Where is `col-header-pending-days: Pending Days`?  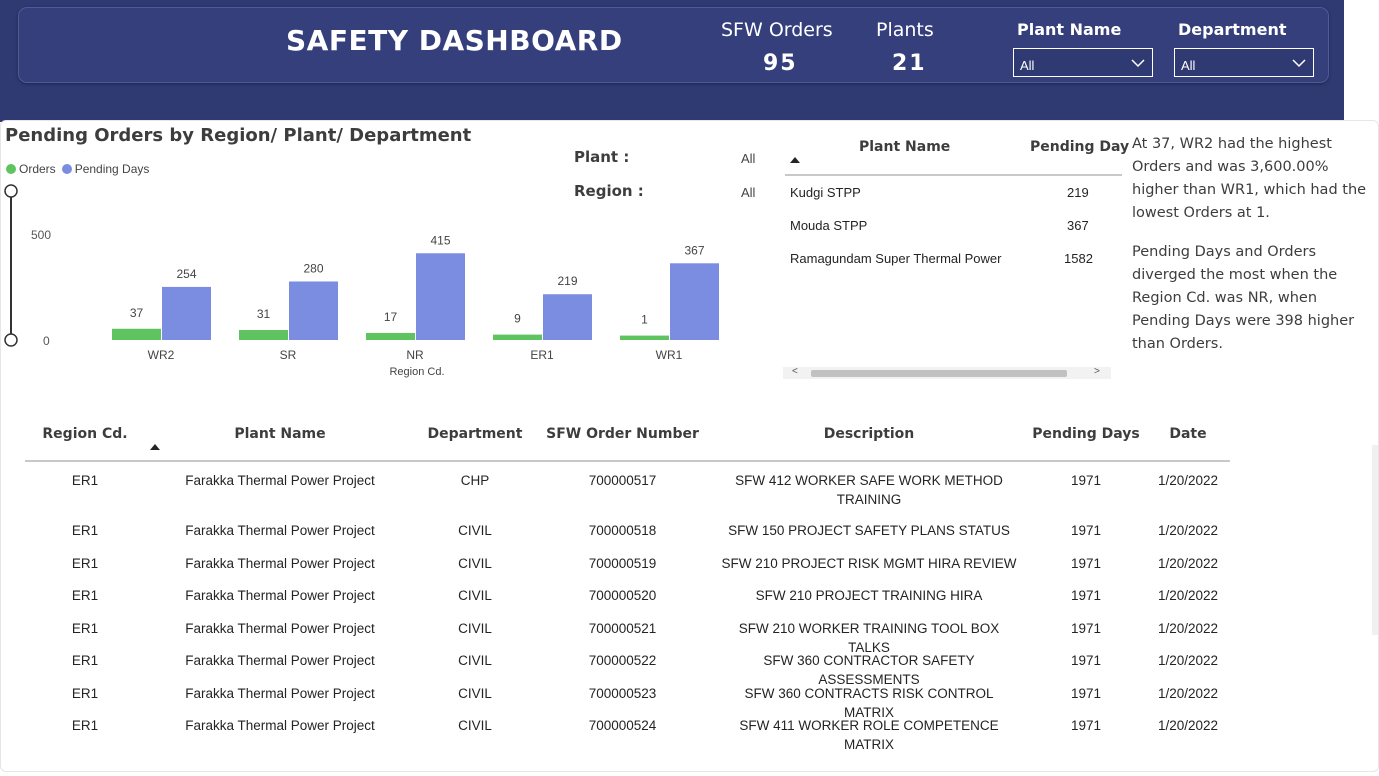
col-header-pending-days: Pending Days is located at coordinates (1086, 434).